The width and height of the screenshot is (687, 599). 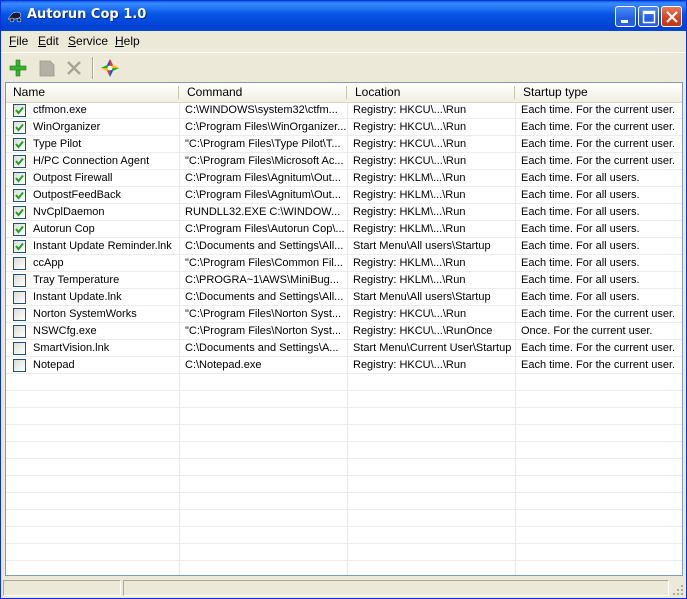 What do you see at coordinates (432, 348) in the screenshot?
I see `cell-location: Start Menu\Current User\Startup` at bounding box center [432, 348].